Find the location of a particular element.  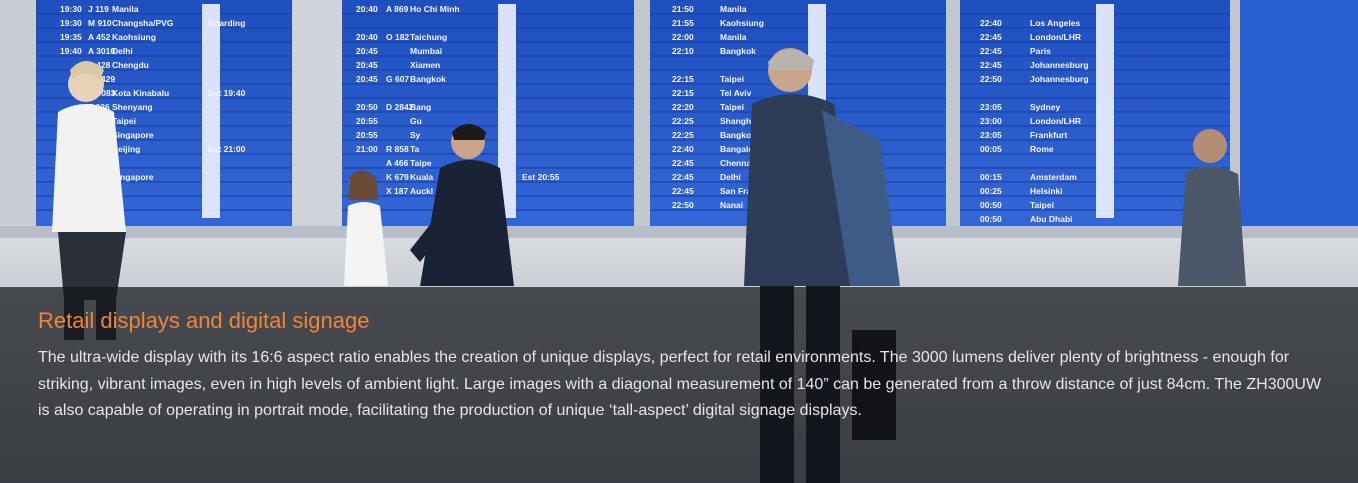

board-2-row-flight: G 607 is located at coordinates (397, 79).